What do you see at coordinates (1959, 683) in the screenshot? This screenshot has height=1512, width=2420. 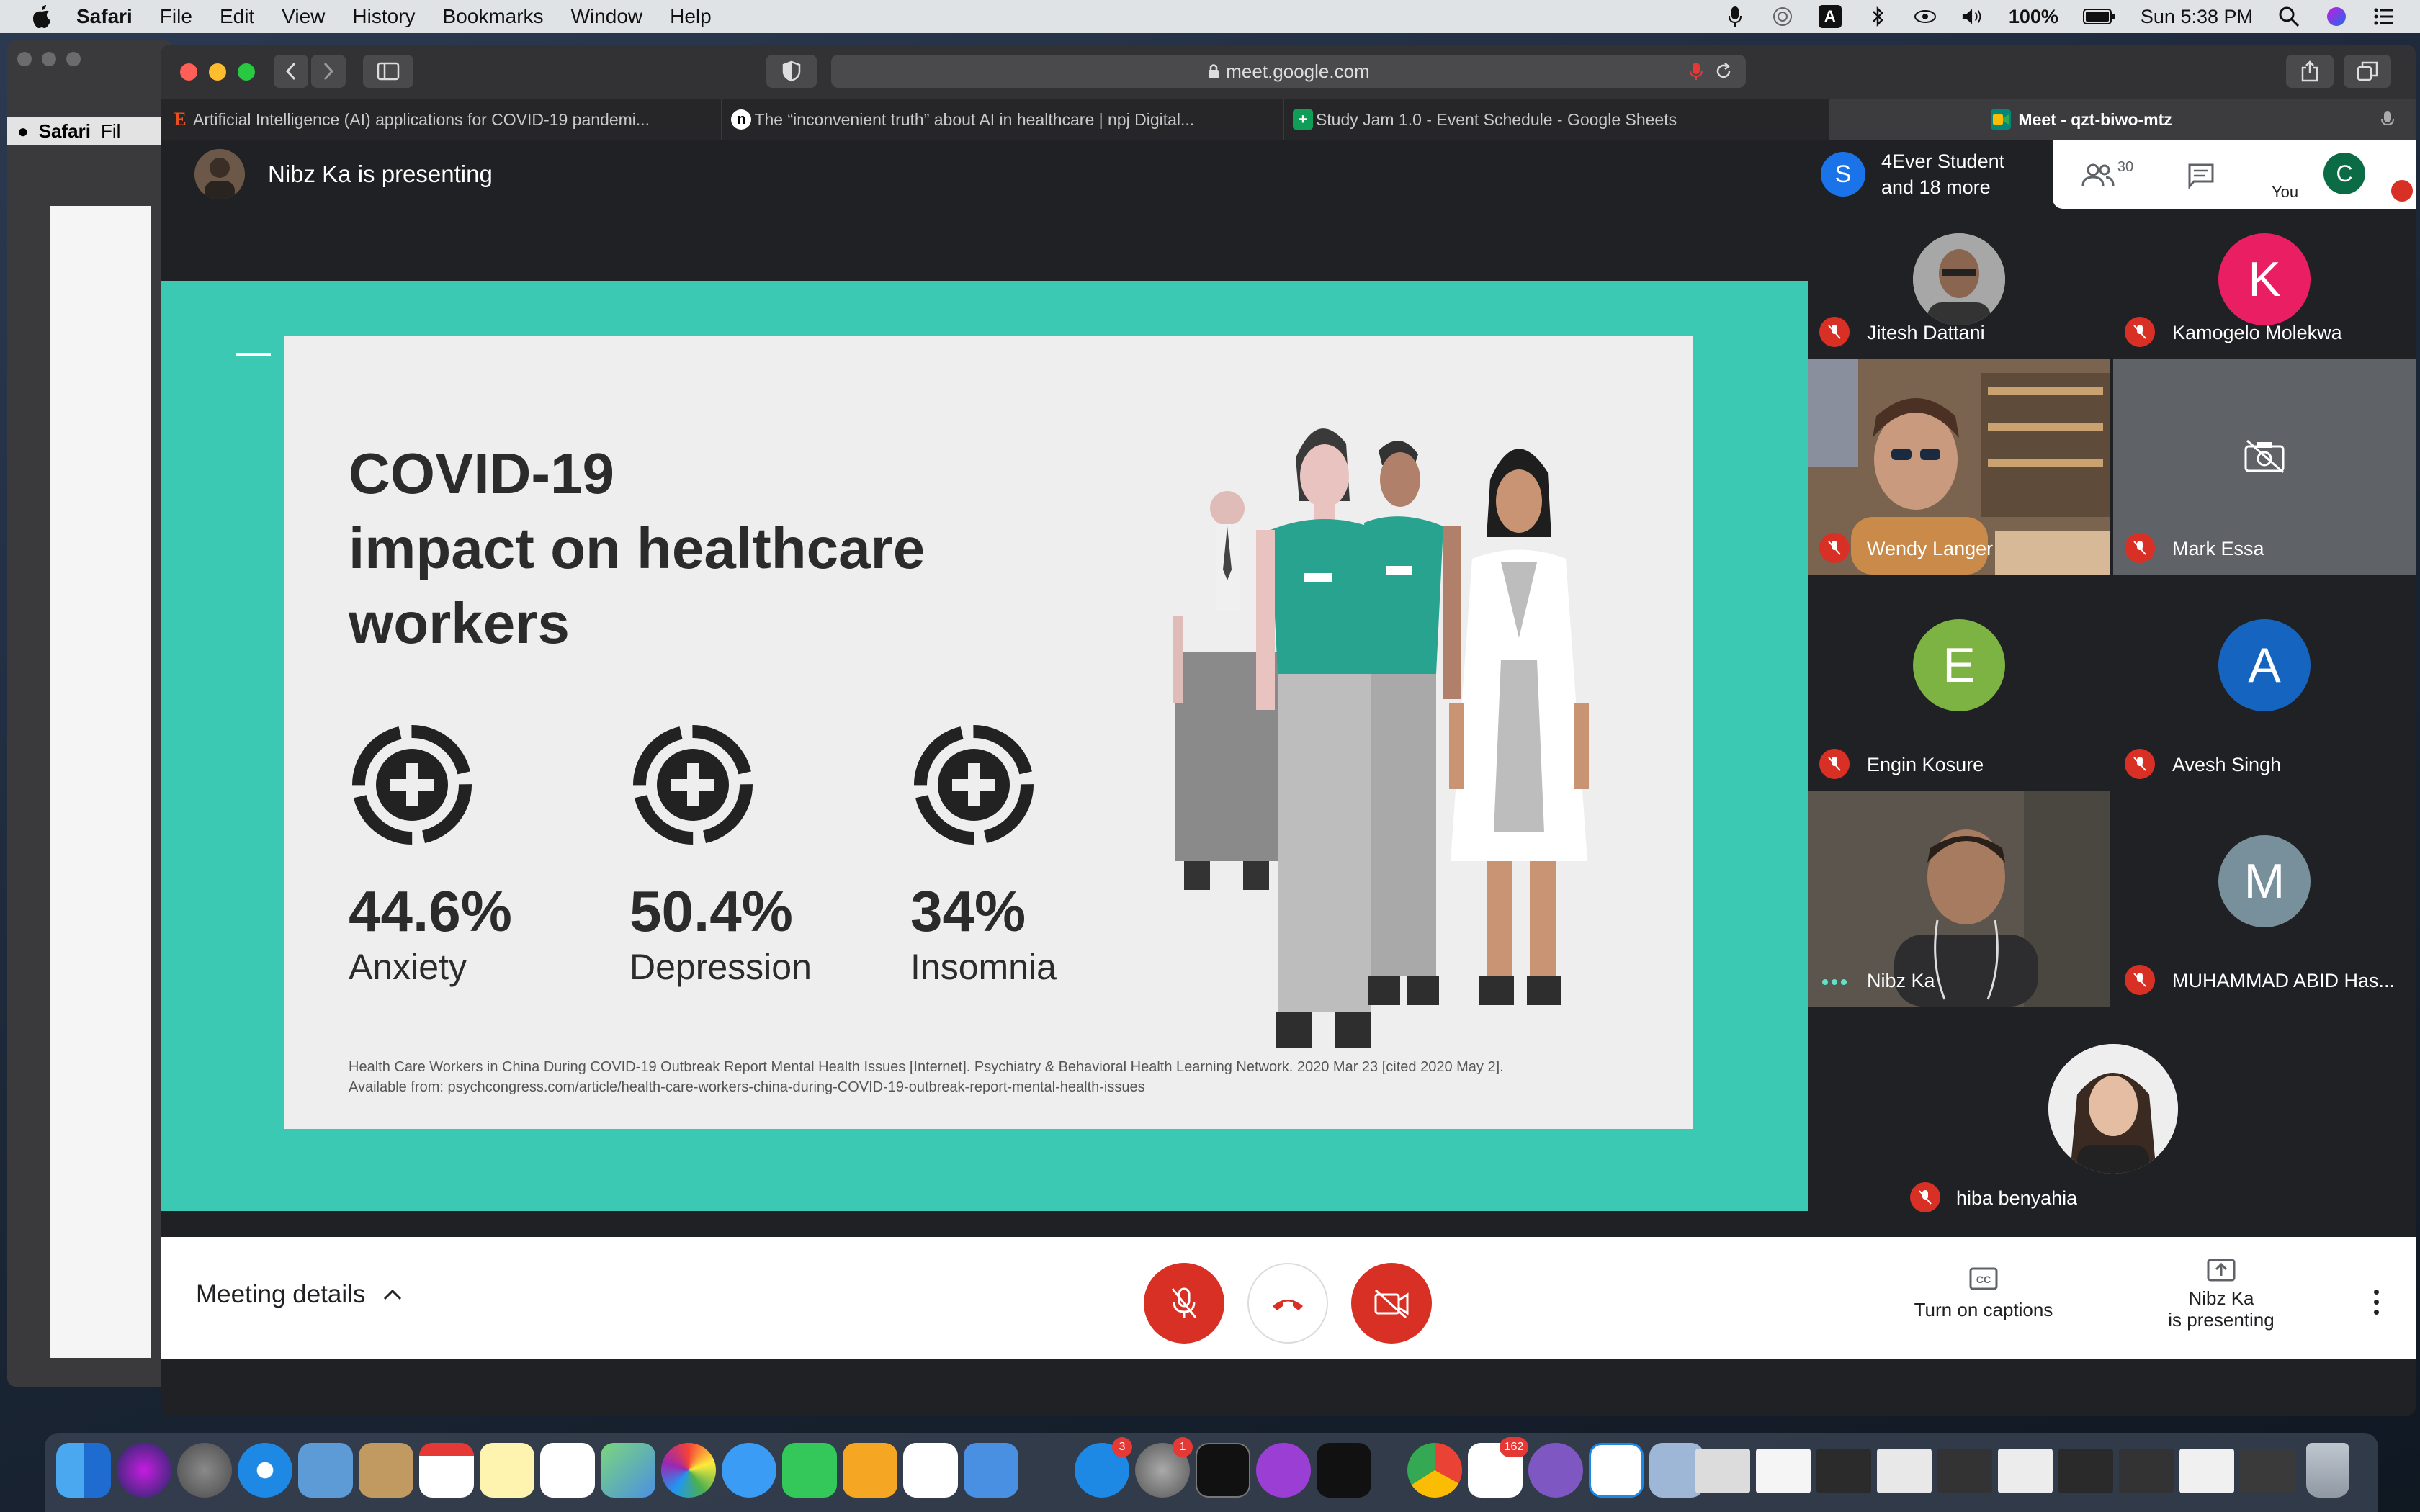 I see `participant-tile-engin: E Engin Kosure` at bounding box center [1959, 683].